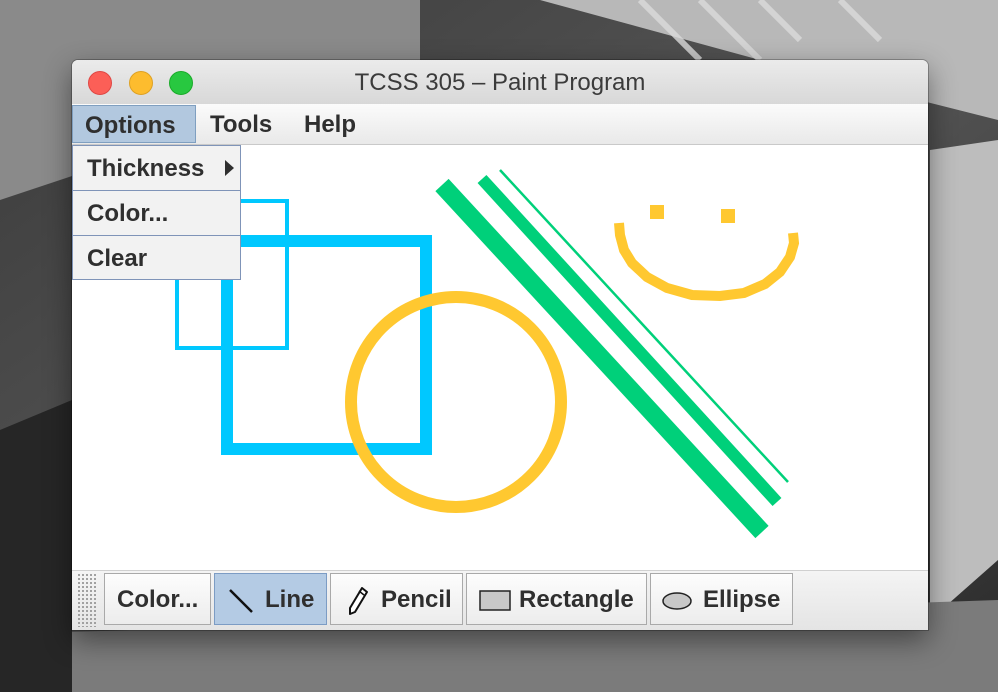 Image resolution: width=998 pixels, height=692 pixels. Describe the element at coordinates (657, 212) in the screenshot. I see `smiley-left-eye` at that location.